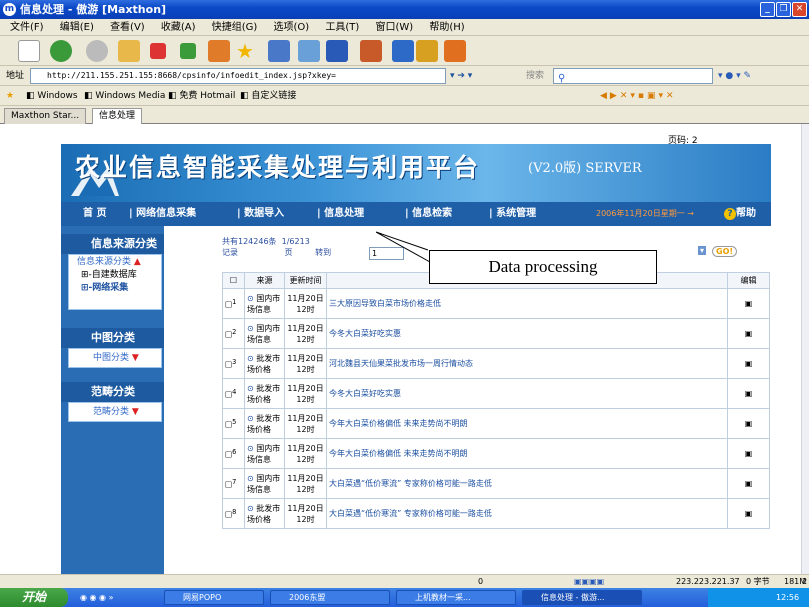  Describe the element at coordinates (137, 262) in the screenshot. I see `dropdown-arrow-icon: ▲` at that location.